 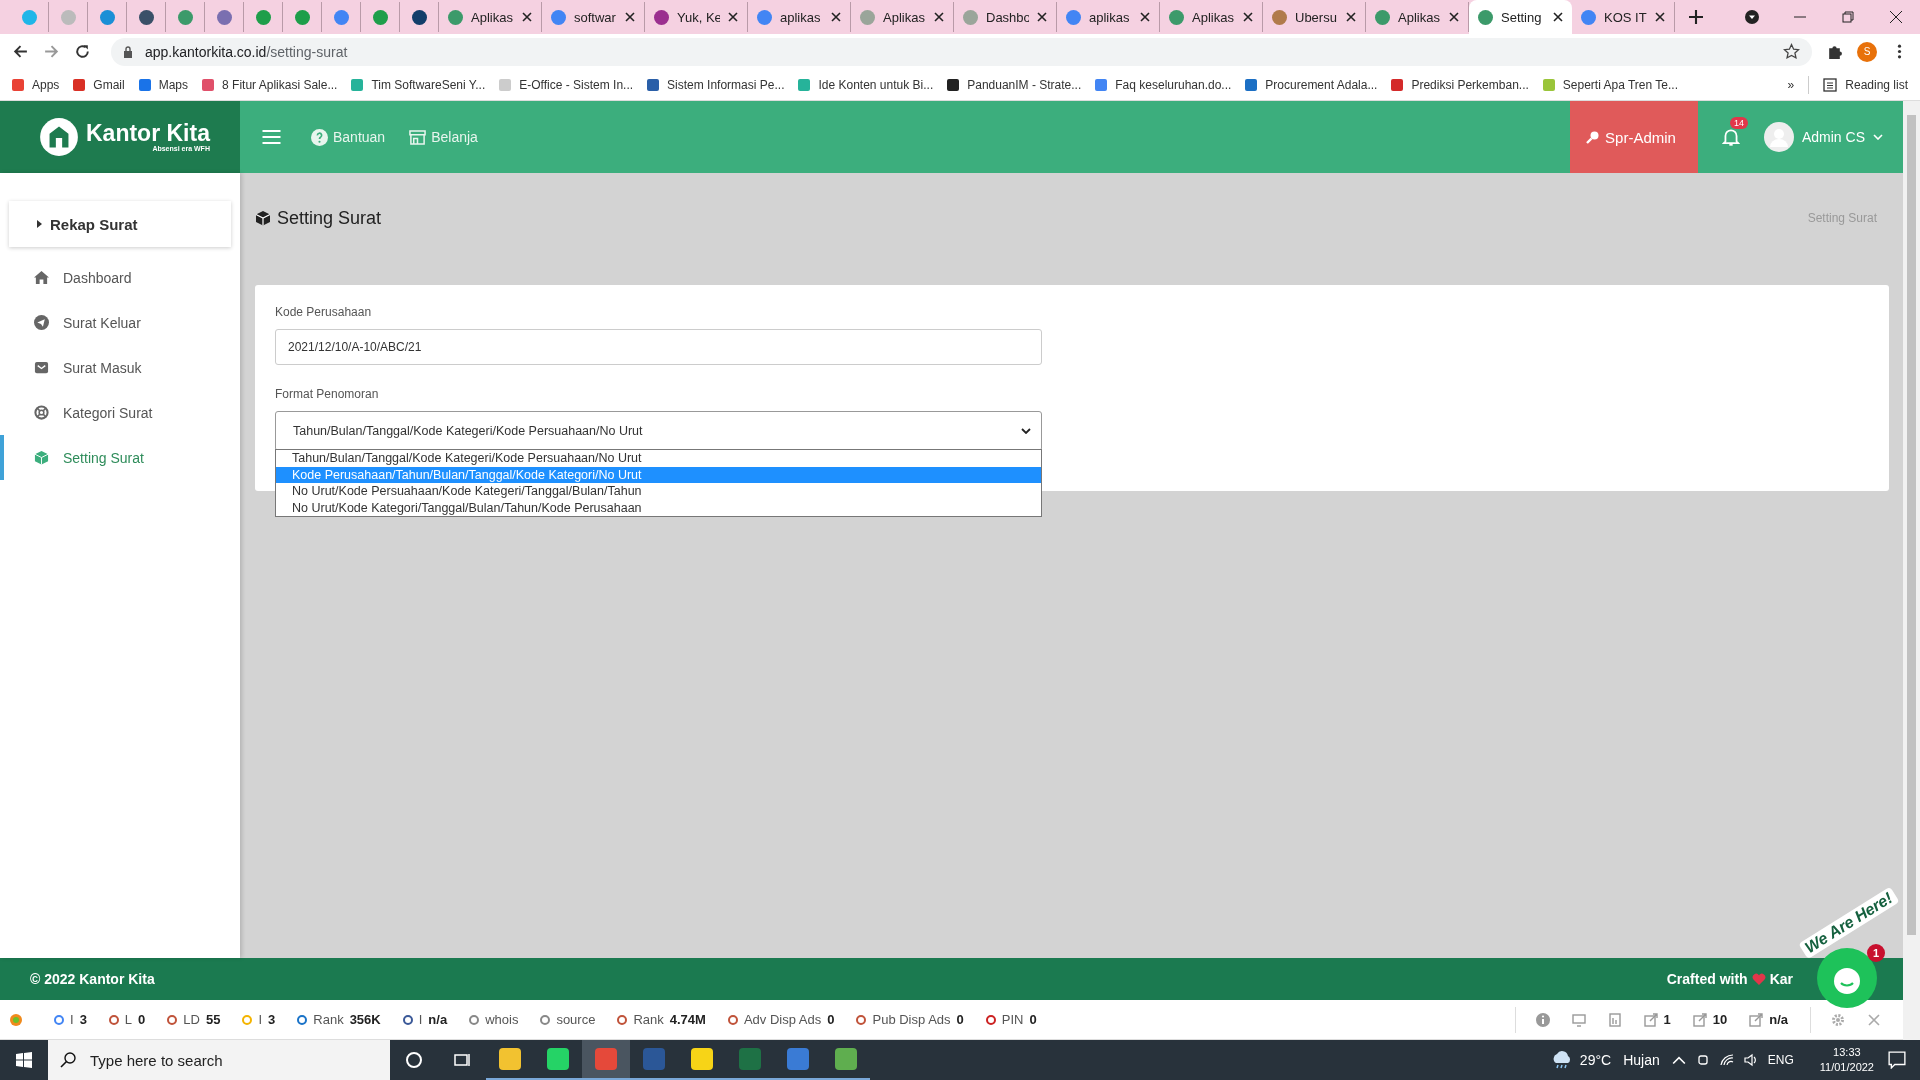 What do you see at coordinates (418, 137) in the screenshot?
I see `store-icon` at bounding box center [418, 137].